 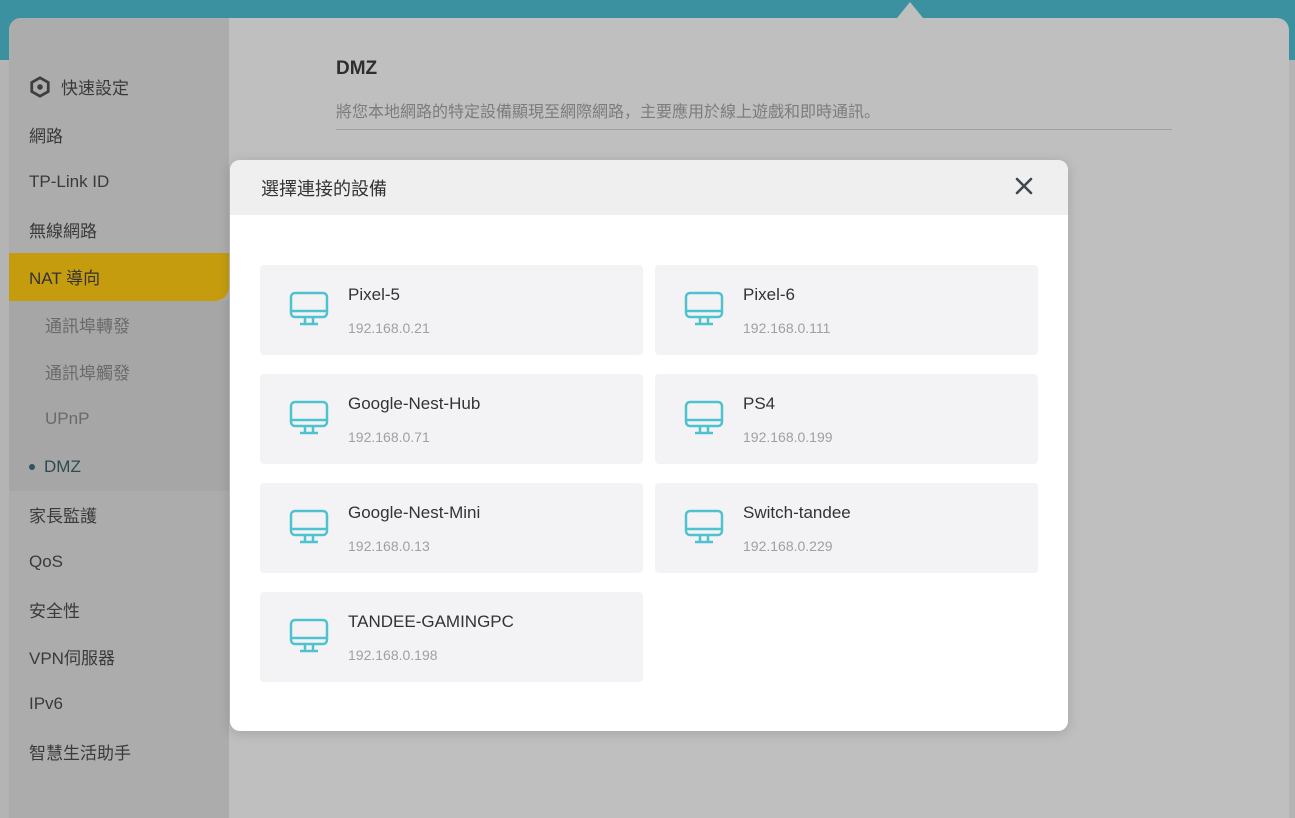 What do you see at coordinates (788, 437) in the screenshot?
I see `device-ip: 192.168.0.199` at bounding box center [788, 437].